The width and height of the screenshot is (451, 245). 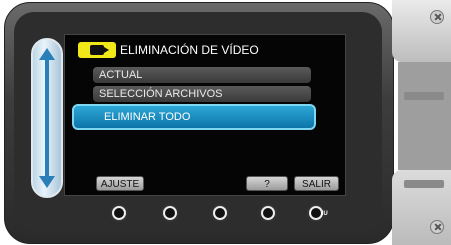 I want to click on menu-item-seleccion-archivos: SELECCIÓN ARCHIVOS, so click(x=202, y=94).